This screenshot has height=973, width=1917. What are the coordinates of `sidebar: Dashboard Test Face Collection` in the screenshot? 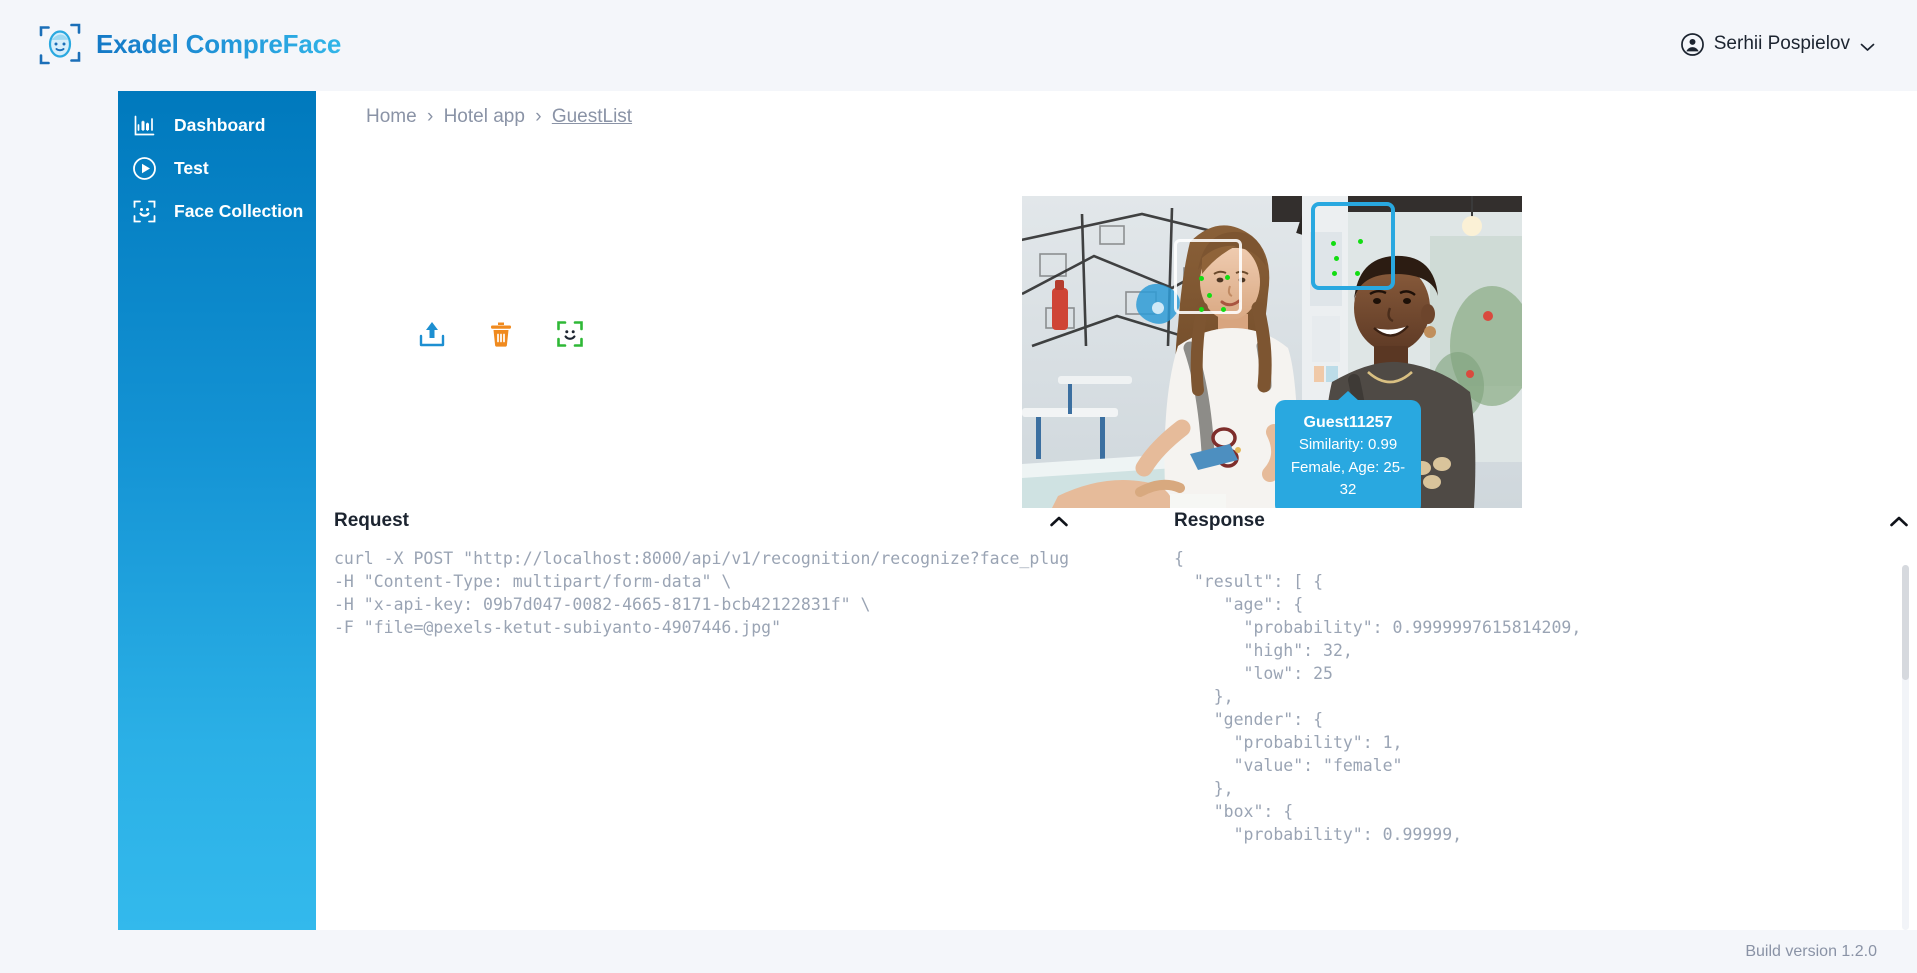 It's located at (217, 510).